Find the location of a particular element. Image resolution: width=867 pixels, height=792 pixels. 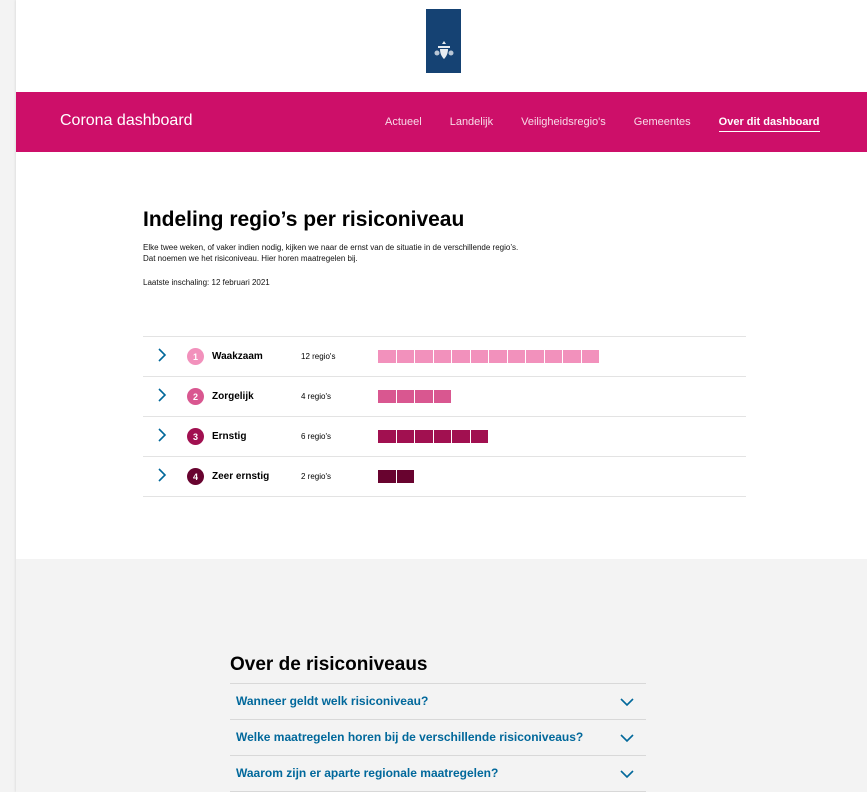

nav-link-over-dit-dashboard: Over dit dashboard is located at coordinates (769, 124).